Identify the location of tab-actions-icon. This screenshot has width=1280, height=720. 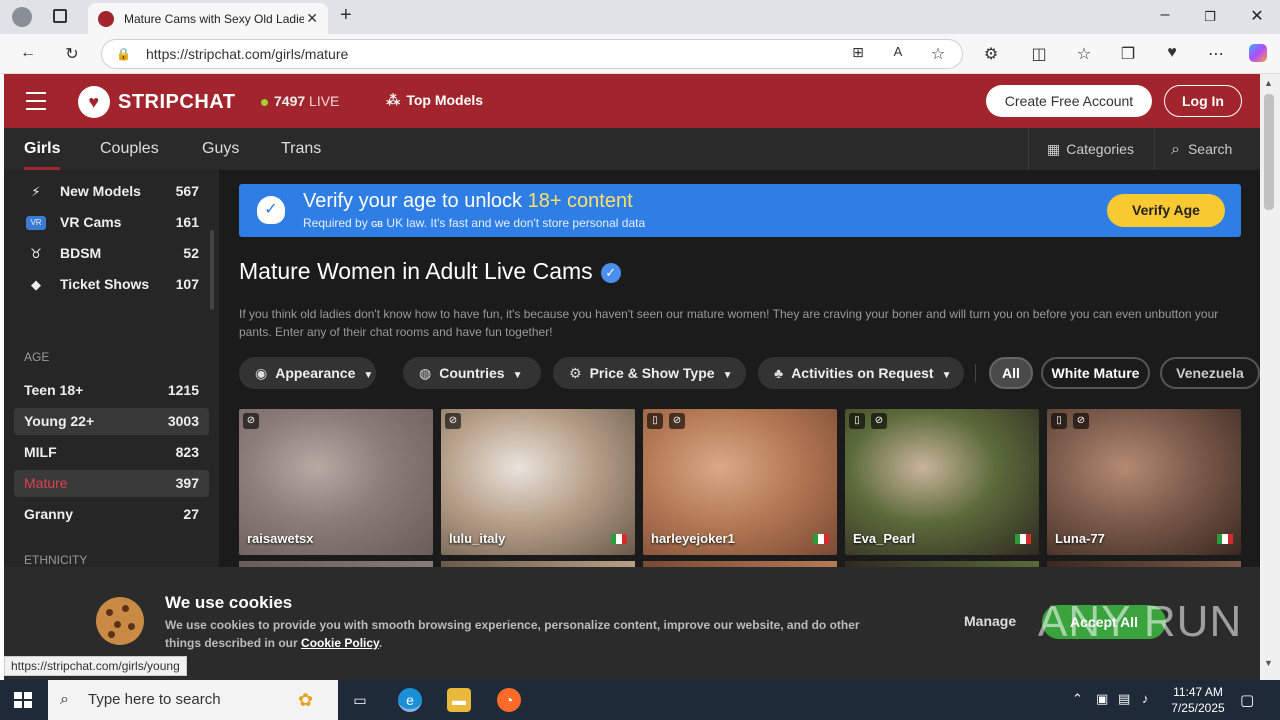
(60, 16).